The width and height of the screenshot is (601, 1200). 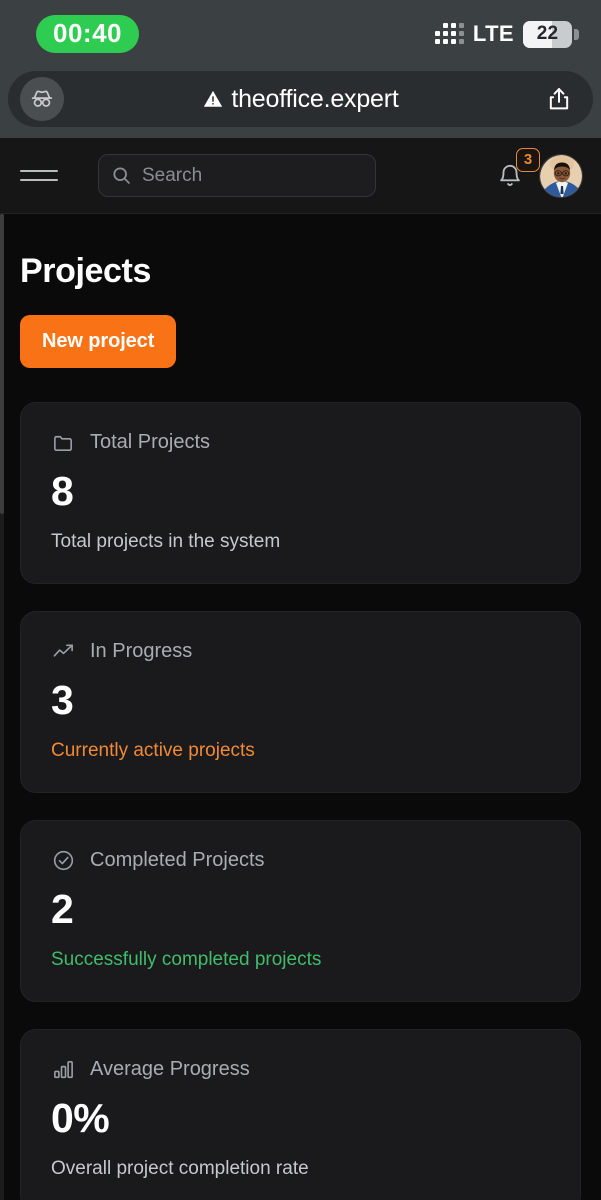 What do you see at coordinates (2, 364) in the screenshot?
I see `scrollbar-thumb` at bounding box center [2, 364].